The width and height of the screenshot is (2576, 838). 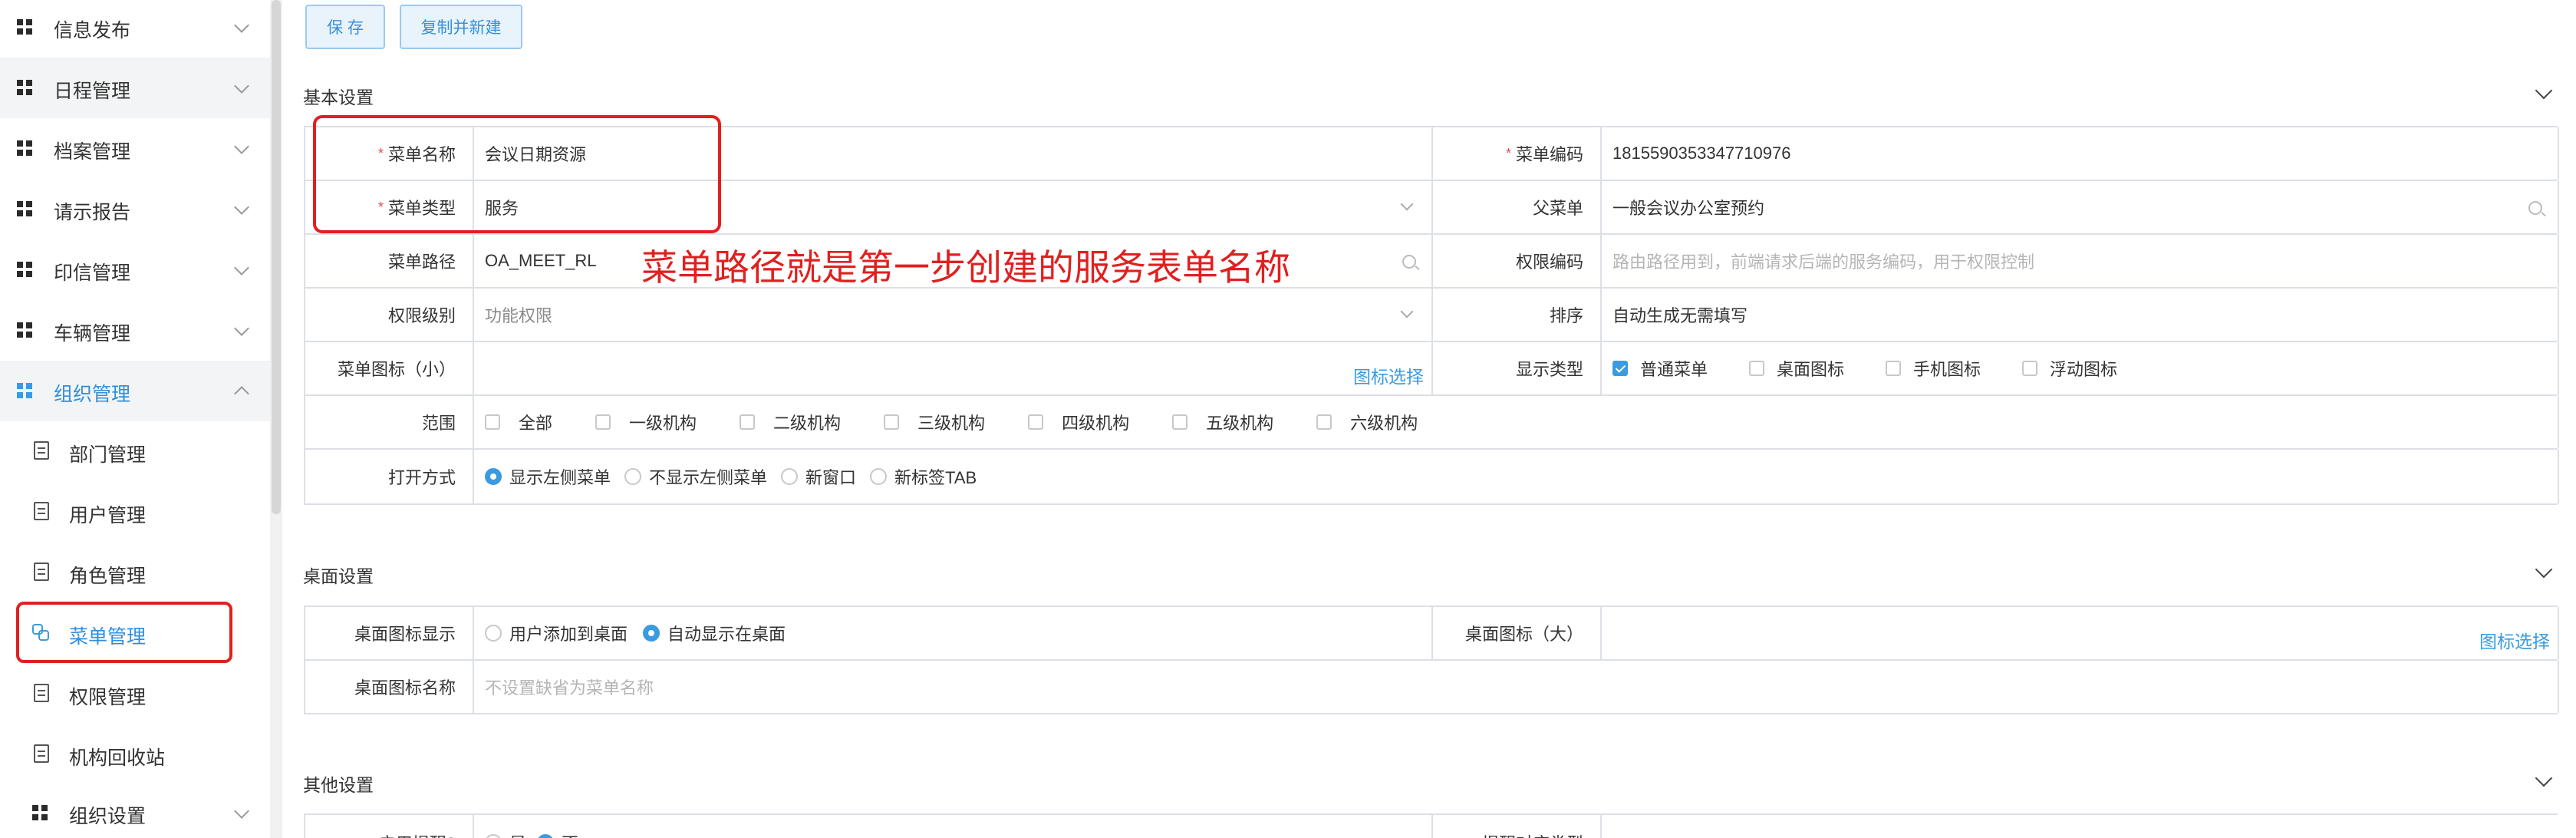 I want to click on checkbox-scope-all: 全部, so click(x=518, y=422).